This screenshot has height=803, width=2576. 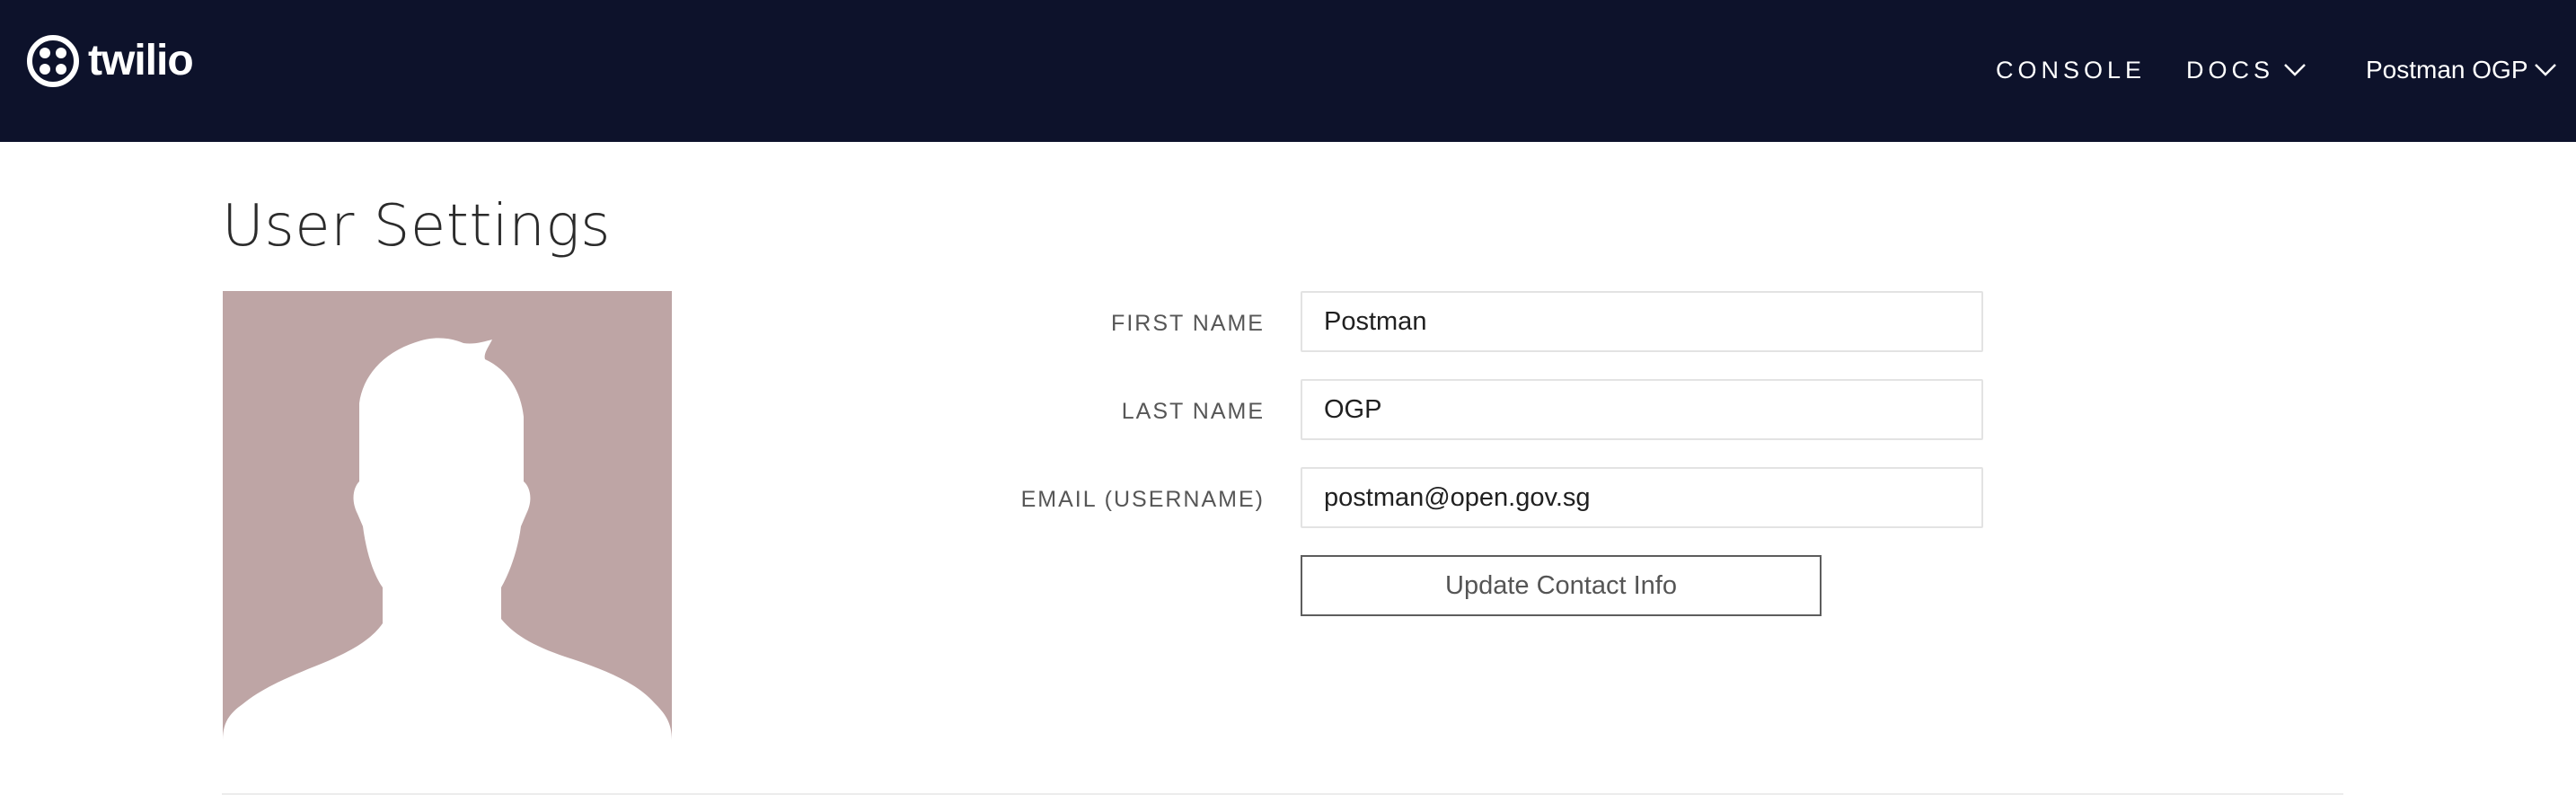 I want to click on update-contact-info-button: Update Contact Info, so click(x=1561, y=586).